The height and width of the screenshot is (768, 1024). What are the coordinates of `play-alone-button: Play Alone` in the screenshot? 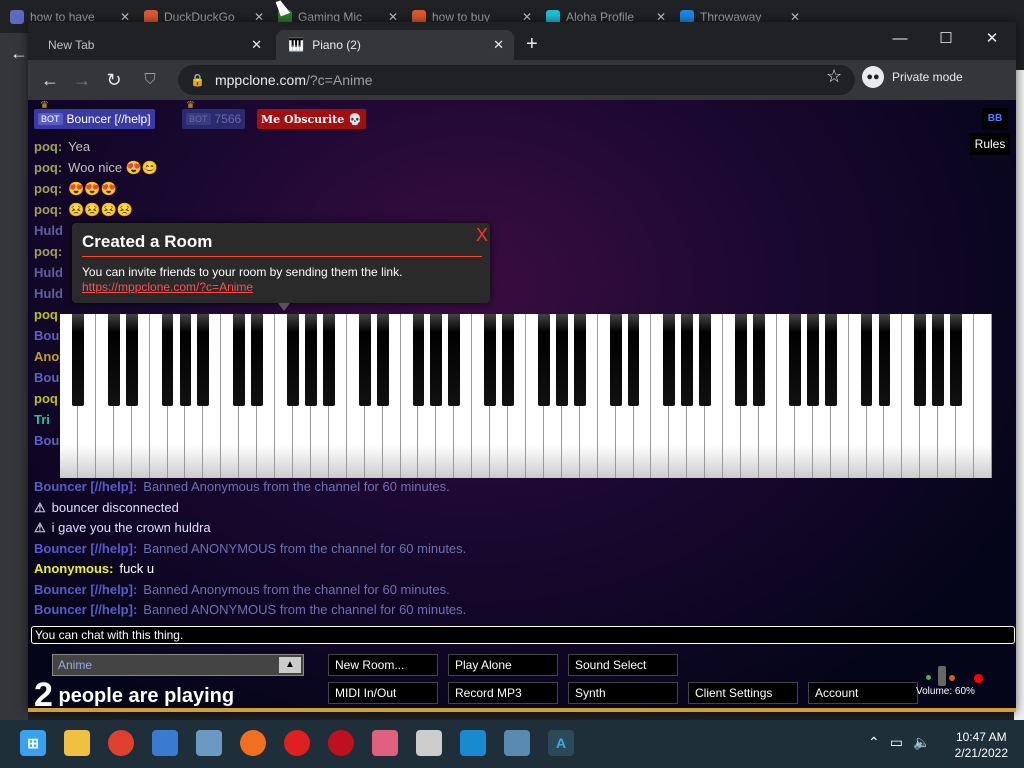 It's located at (503, 665).